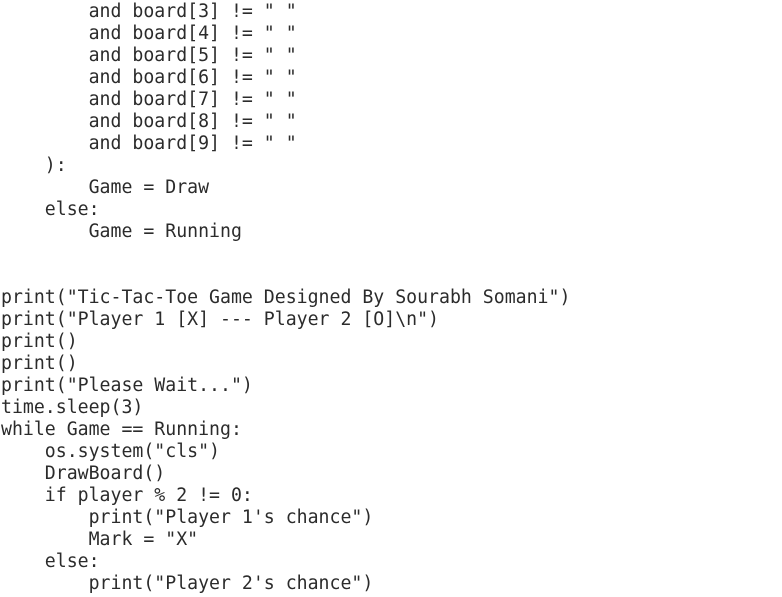 The image size is (782, 597). What do you see at coordinates (110, 451) in the screenshot?
I see `code-line: os.system("cls")` at bounding box center [110, 451].